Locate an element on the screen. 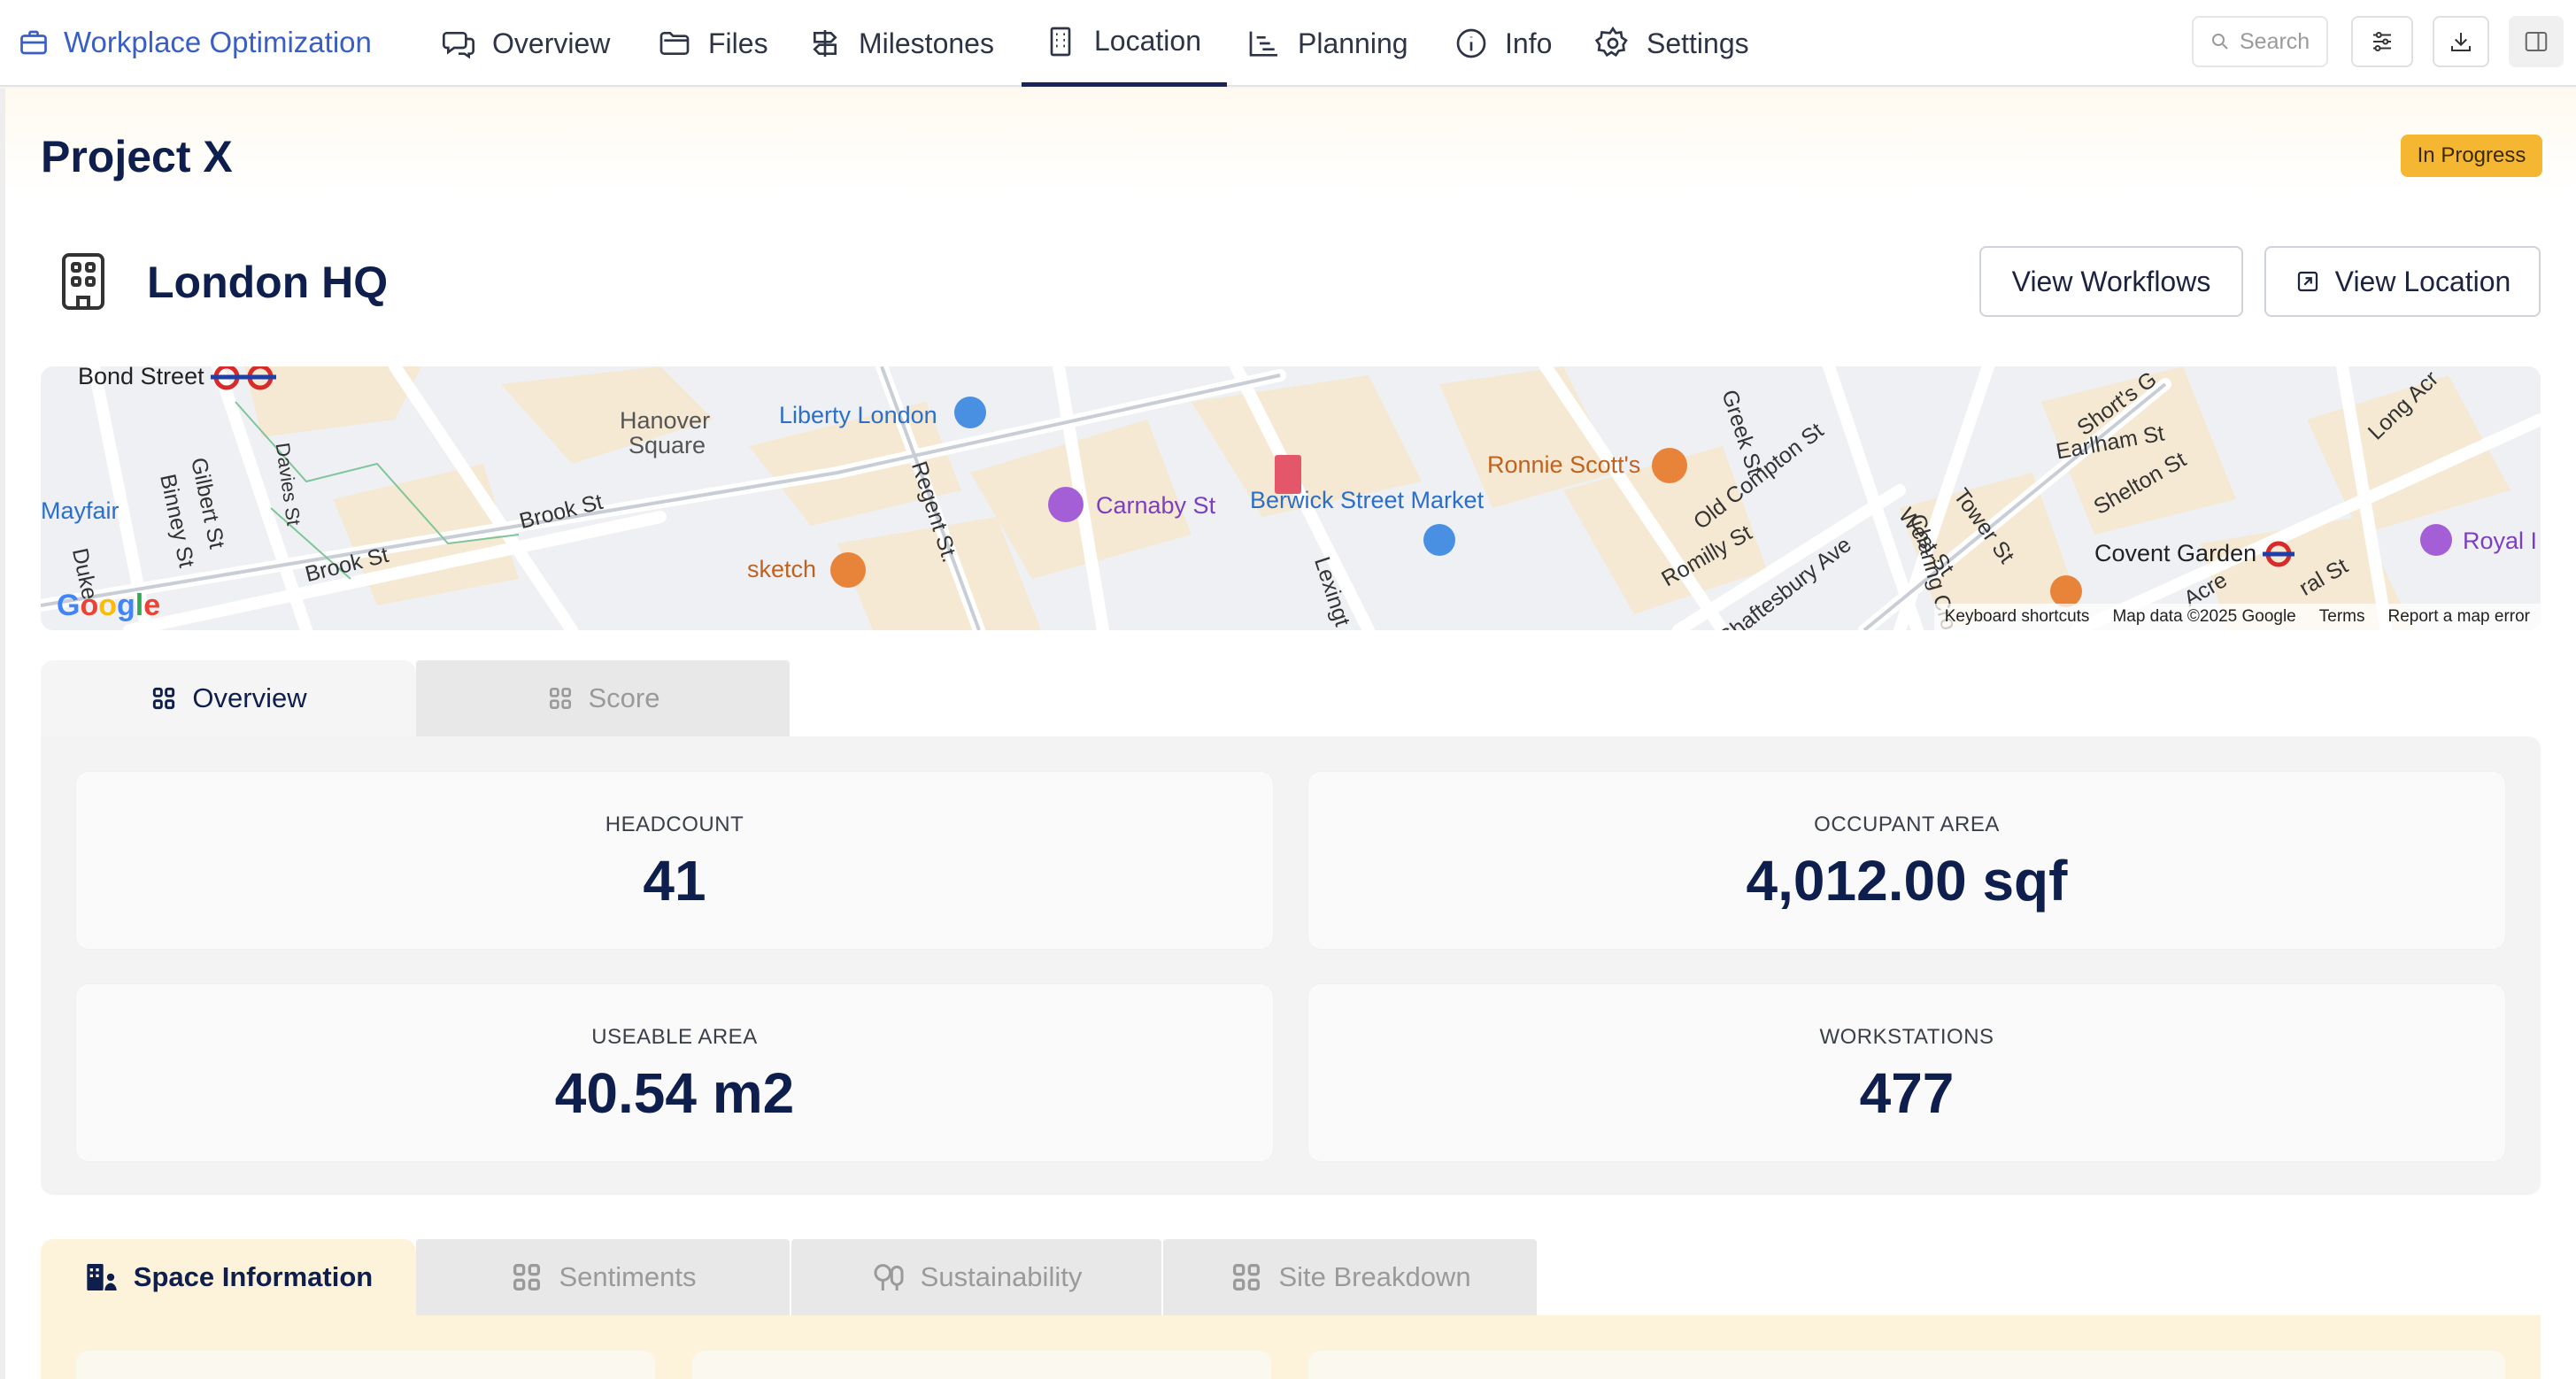 The image size is (2576, 1379). tab-space-information: Space Information is located at coordinates (228, 1277).